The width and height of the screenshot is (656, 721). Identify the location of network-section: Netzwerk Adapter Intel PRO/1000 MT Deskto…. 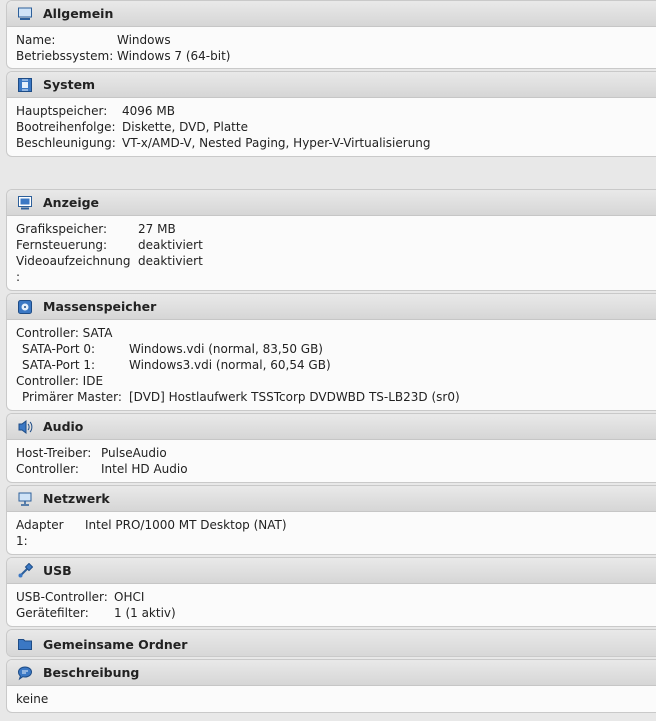
(331, 520).